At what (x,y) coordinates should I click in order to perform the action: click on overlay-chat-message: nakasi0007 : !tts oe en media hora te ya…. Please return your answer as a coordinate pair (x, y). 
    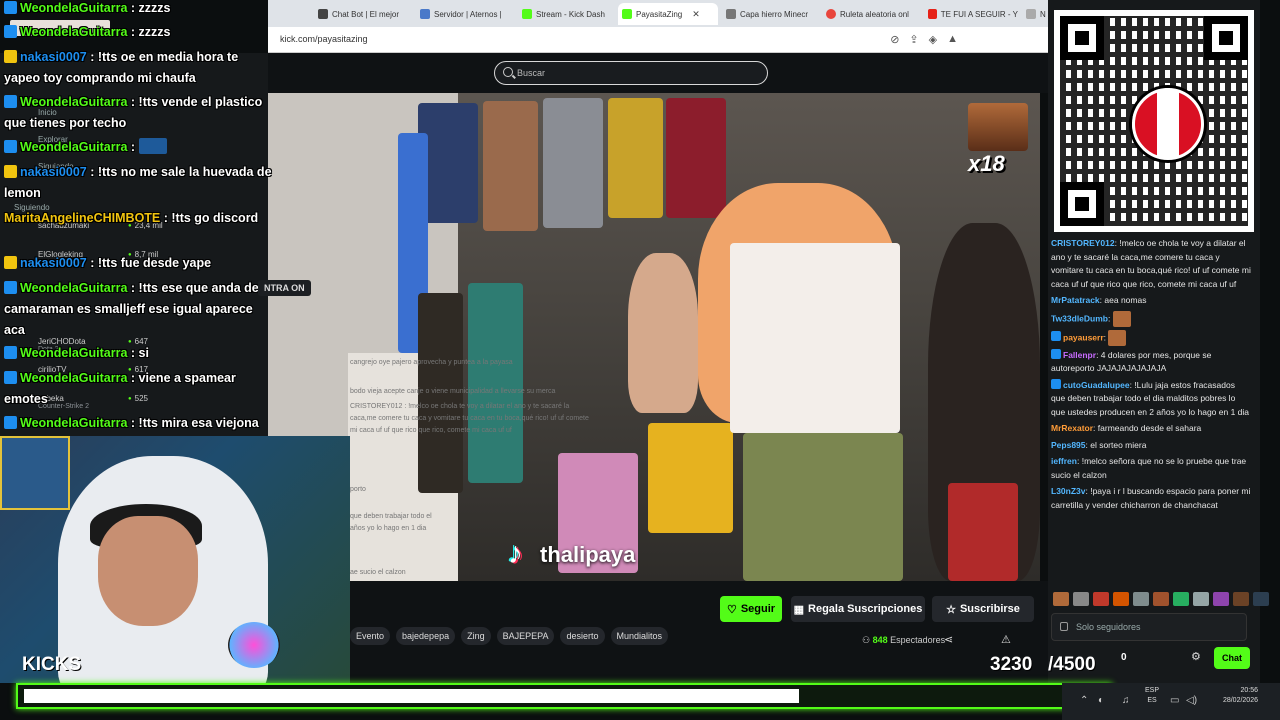
    Looking at the image, I should click on (121, 67).